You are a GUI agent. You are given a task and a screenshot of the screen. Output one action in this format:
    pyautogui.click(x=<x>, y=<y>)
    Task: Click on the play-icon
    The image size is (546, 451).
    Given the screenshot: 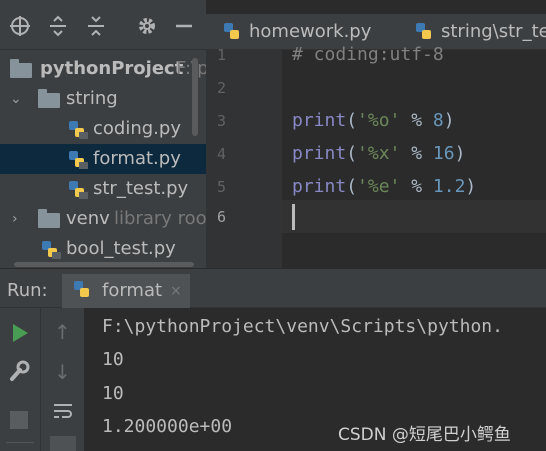 What is the action you would take?
    pyautogui.click(x=20, y=333)
    